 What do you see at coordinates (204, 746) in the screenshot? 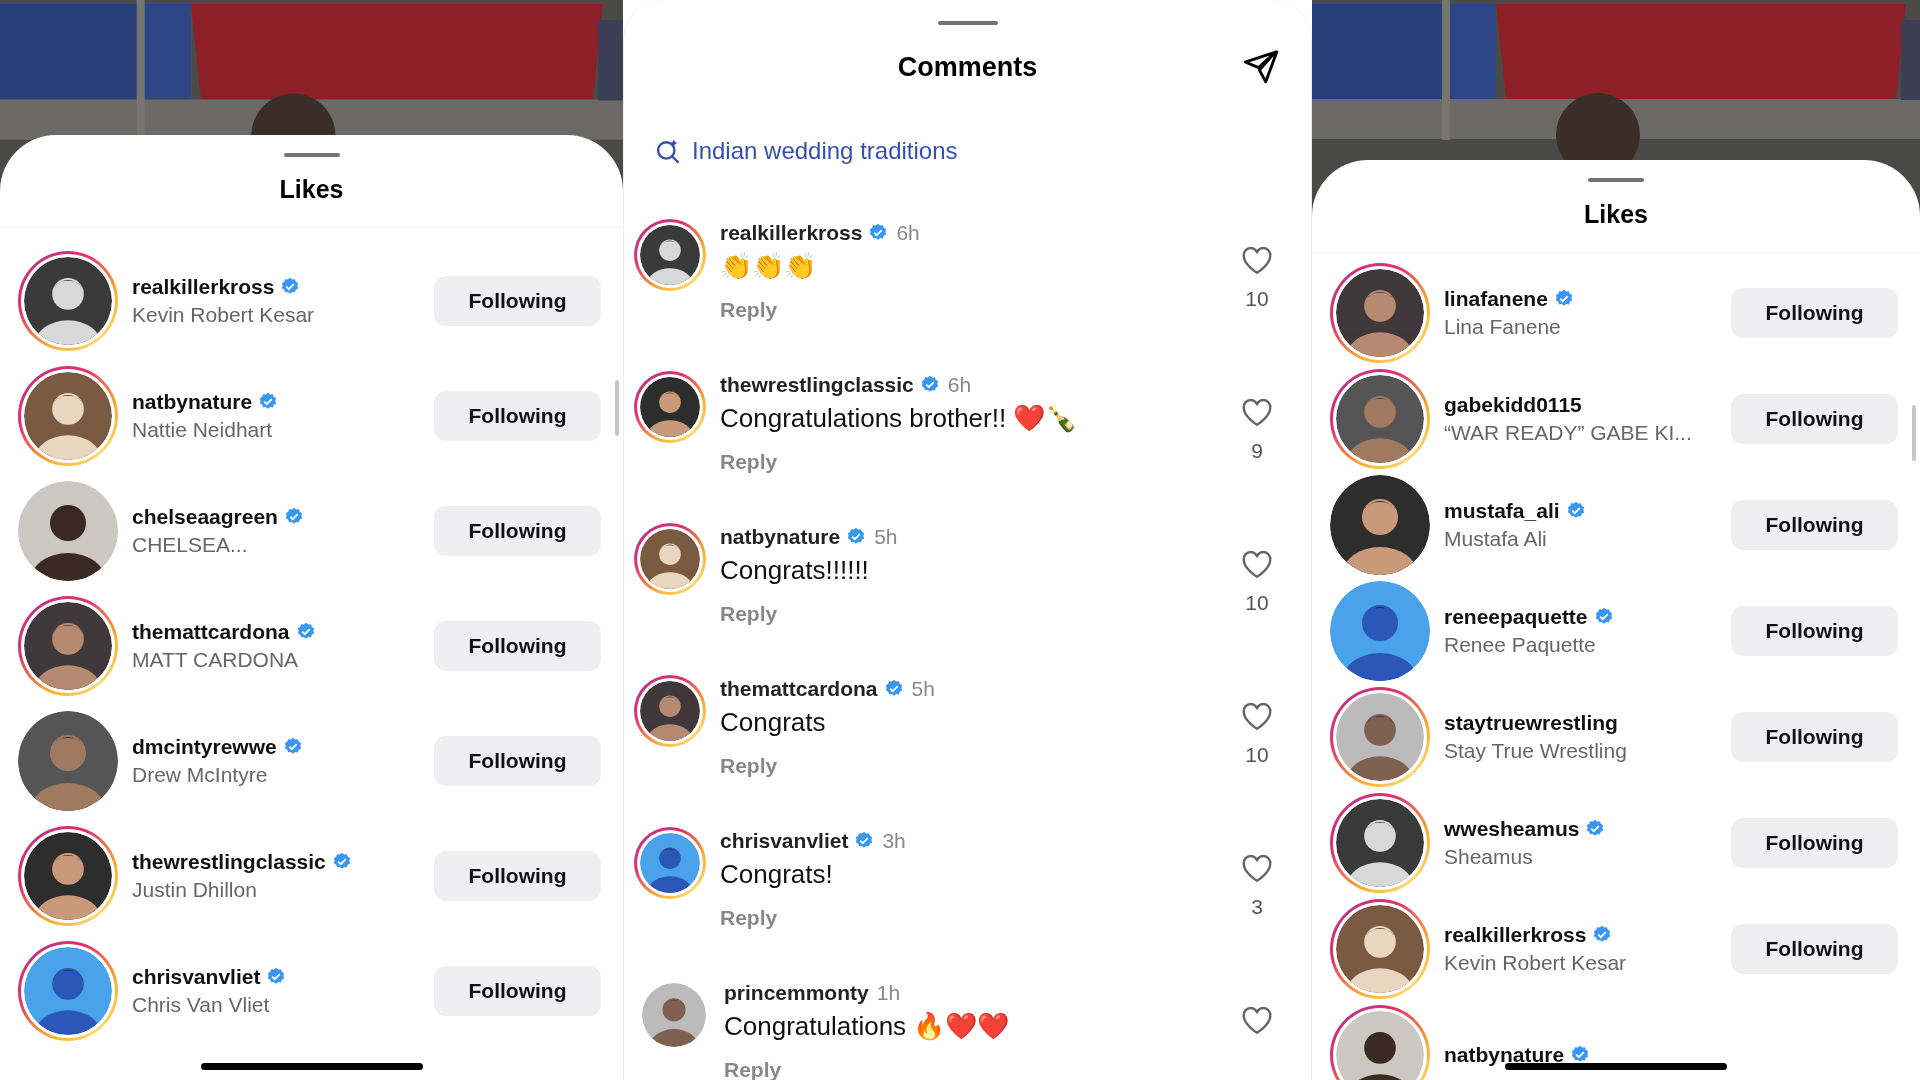
I see `username: dmcintyrewwe` at bounding box center [204, 746].